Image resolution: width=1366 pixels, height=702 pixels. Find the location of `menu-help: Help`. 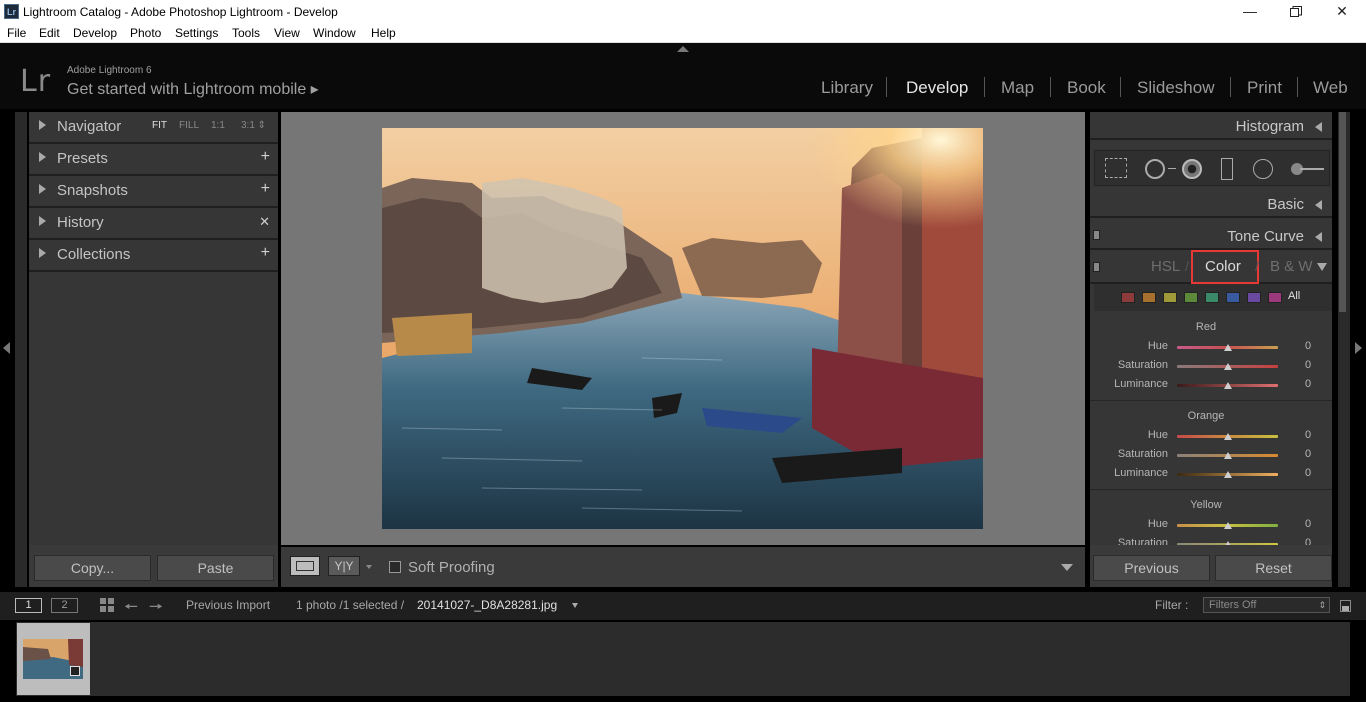

menu-help: Help is located at coordinates (383, 33).